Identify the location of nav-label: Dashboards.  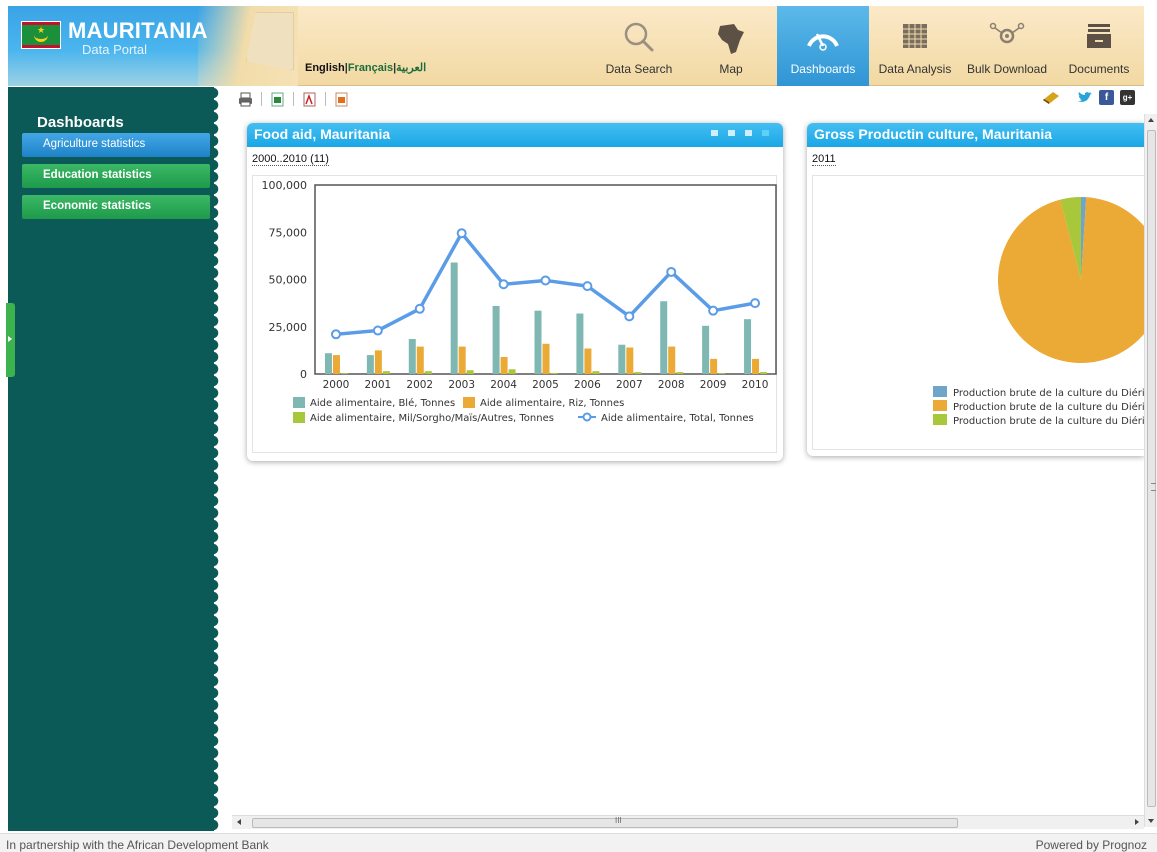
(823, 69).